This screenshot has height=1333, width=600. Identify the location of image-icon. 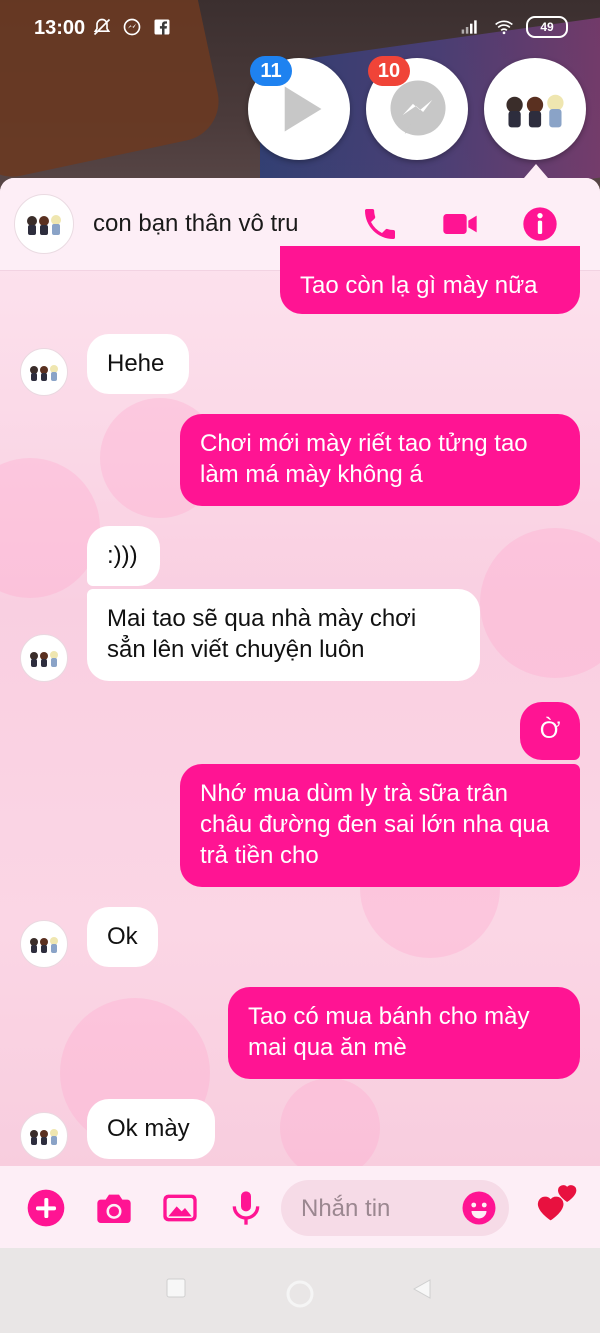
(180, 1208).